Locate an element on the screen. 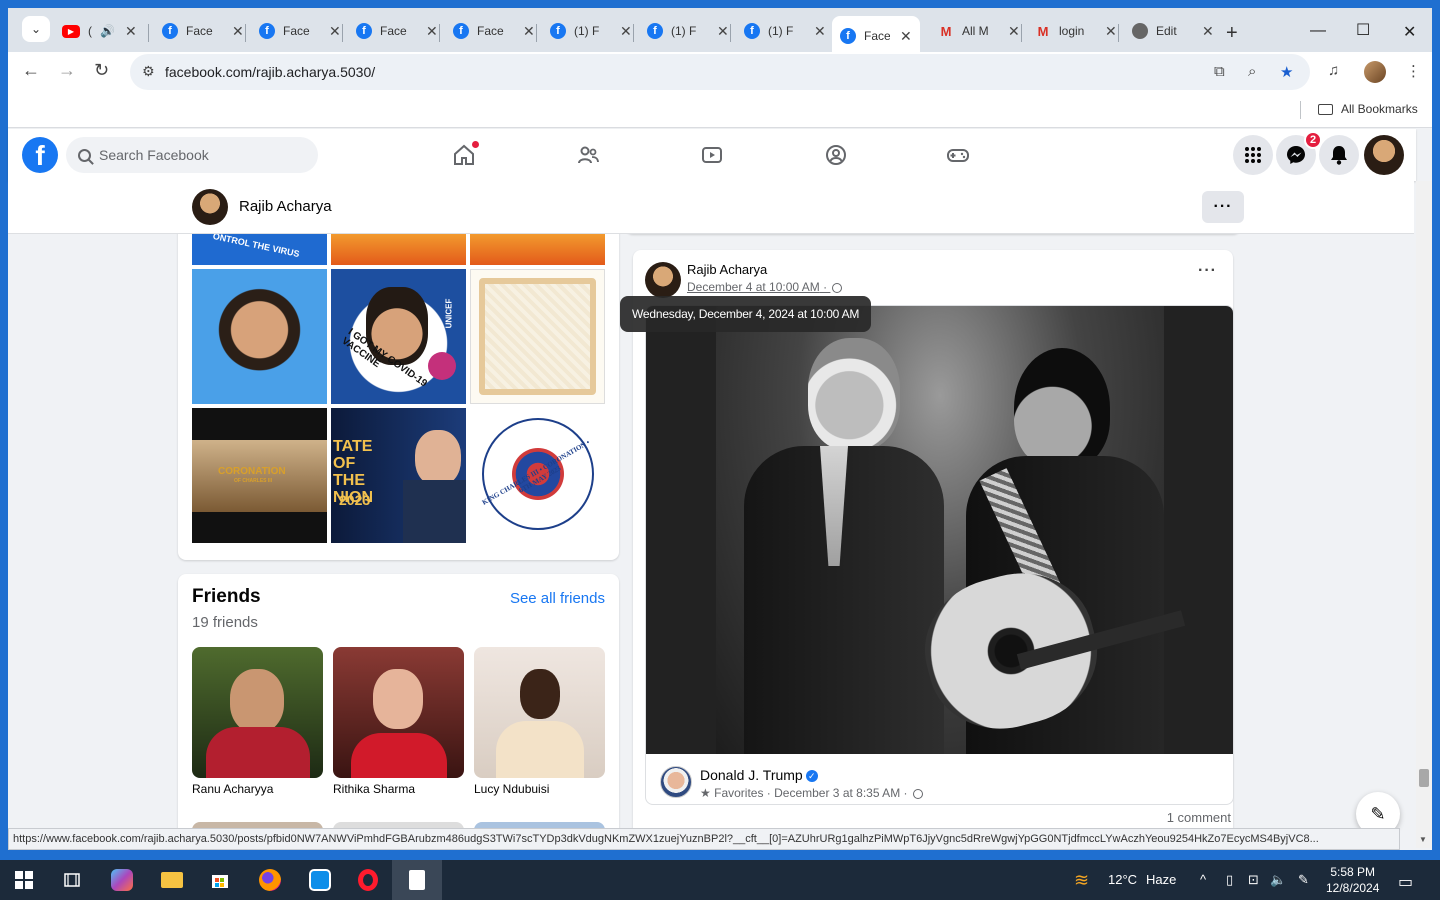  profile-avatar is located at coordinates (210, 207).